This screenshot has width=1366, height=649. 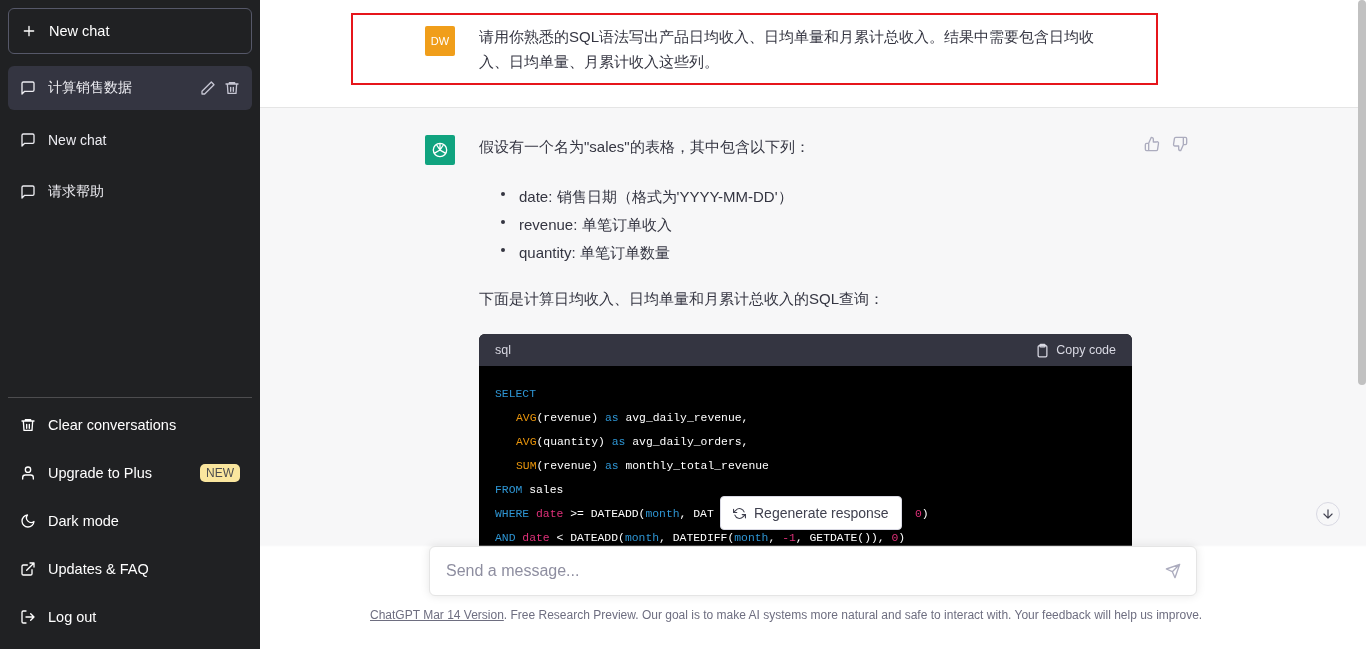 I want to click on code-line: AVG(quantity) as avg_daily_orders,, so click(x=632, y=442).